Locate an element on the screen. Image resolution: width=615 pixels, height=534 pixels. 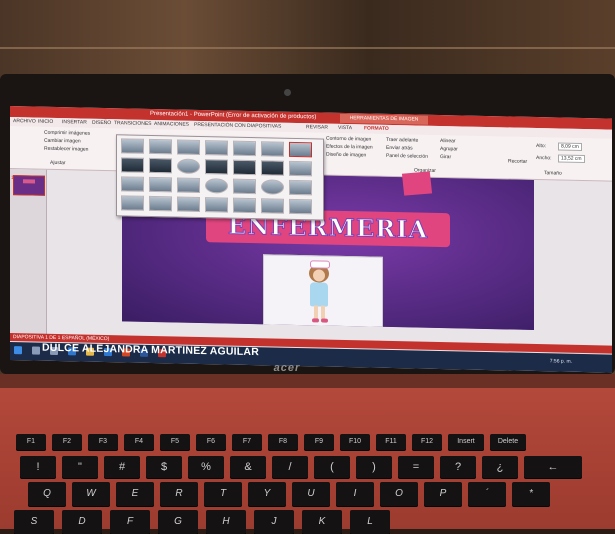
picture-border-button: Contorno de imagen is located at coordinates (348, 139).